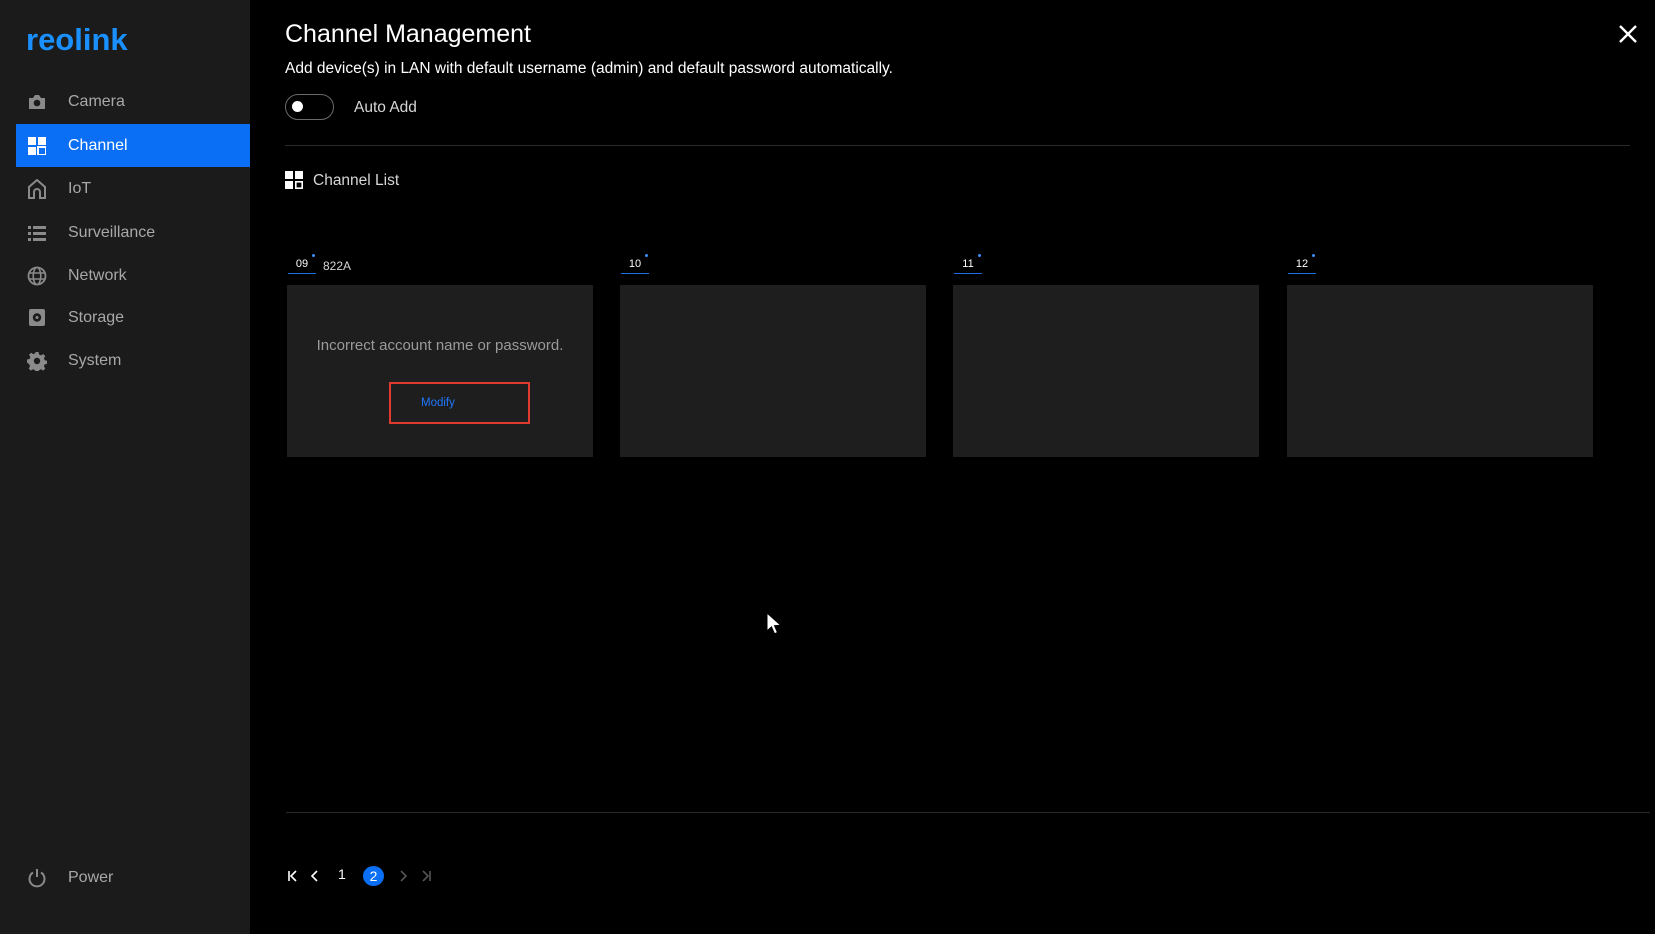 This screenshot has height=934, width=1655. What do you see at coordinates (440, 345) in the screenshot?
I see `error-message: Incorrect account name or password.` at bounding box center [440, 345].